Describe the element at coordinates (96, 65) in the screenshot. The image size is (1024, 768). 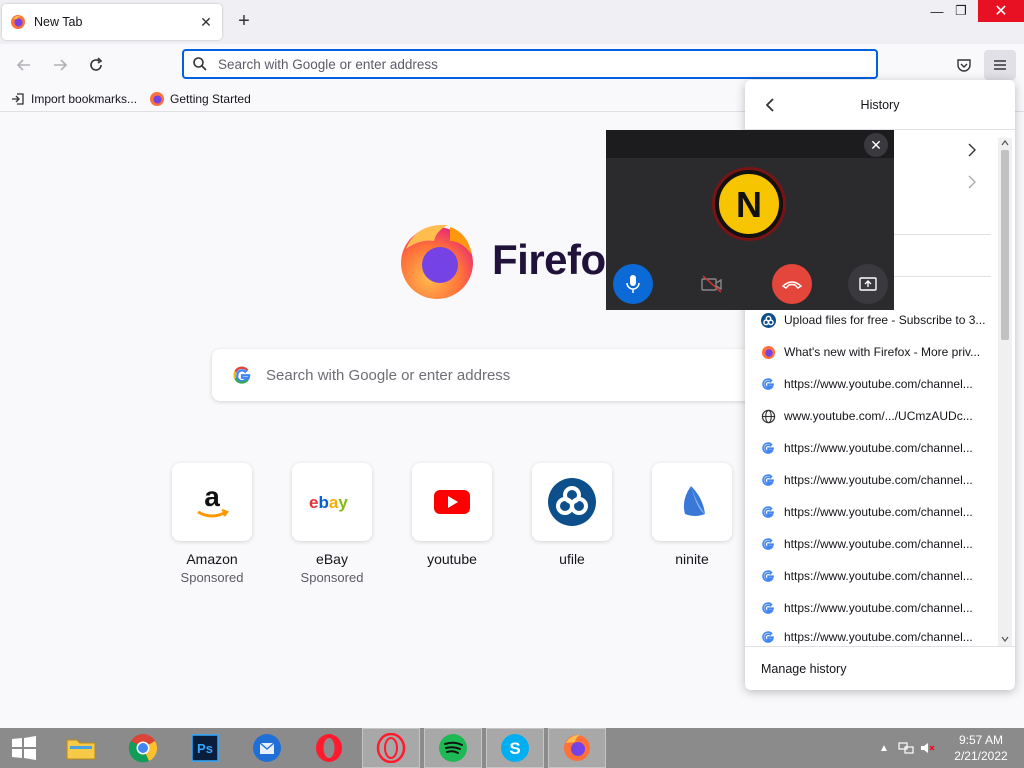
I see `reload-button` at that location.